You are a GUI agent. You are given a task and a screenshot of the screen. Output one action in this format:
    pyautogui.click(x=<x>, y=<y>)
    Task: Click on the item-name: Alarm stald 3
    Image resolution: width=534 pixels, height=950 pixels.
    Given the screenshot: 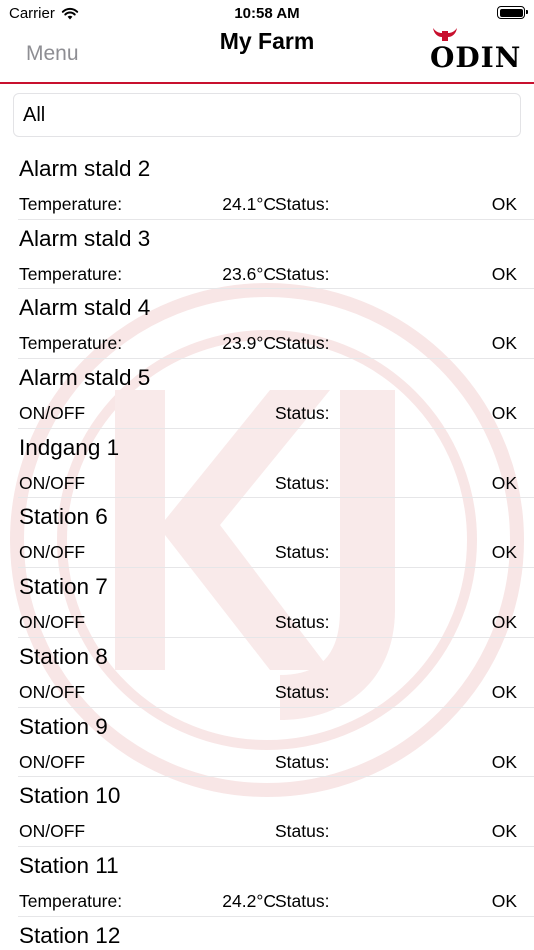 What is the action you would take?
    pyautogui.click(x=85, y=238)
    